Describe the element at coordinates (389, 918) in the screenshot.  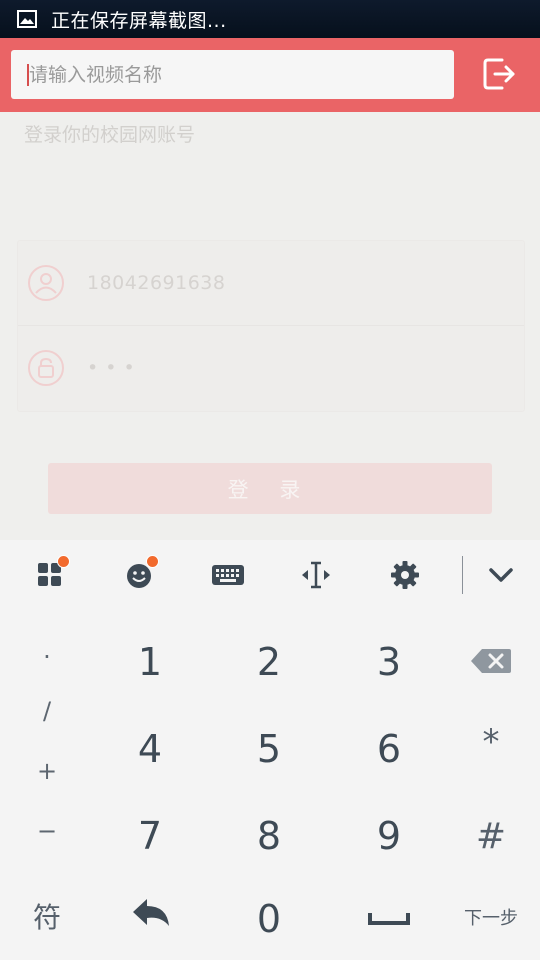
I see `space-icon` at that location.